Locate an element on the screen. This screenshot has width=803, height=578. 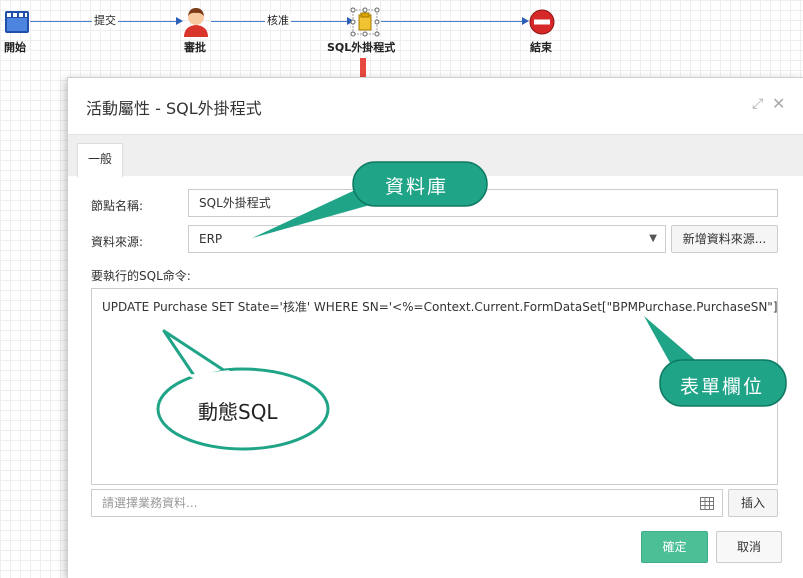
end-node is located at coordinates (542, 22).